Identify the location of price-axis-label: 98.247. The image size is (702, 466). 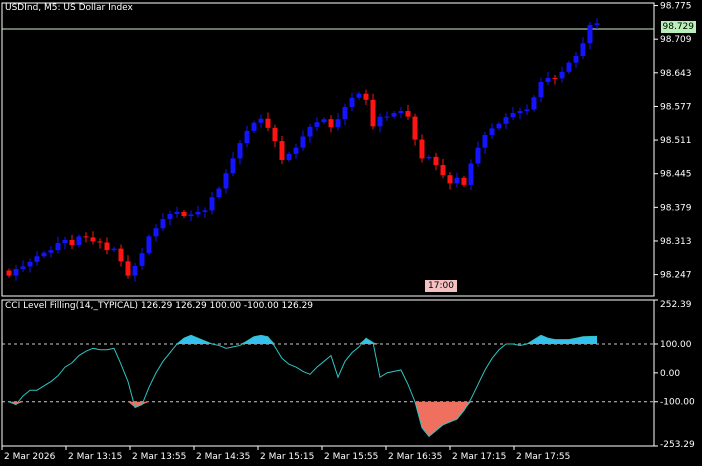
(676, 276).